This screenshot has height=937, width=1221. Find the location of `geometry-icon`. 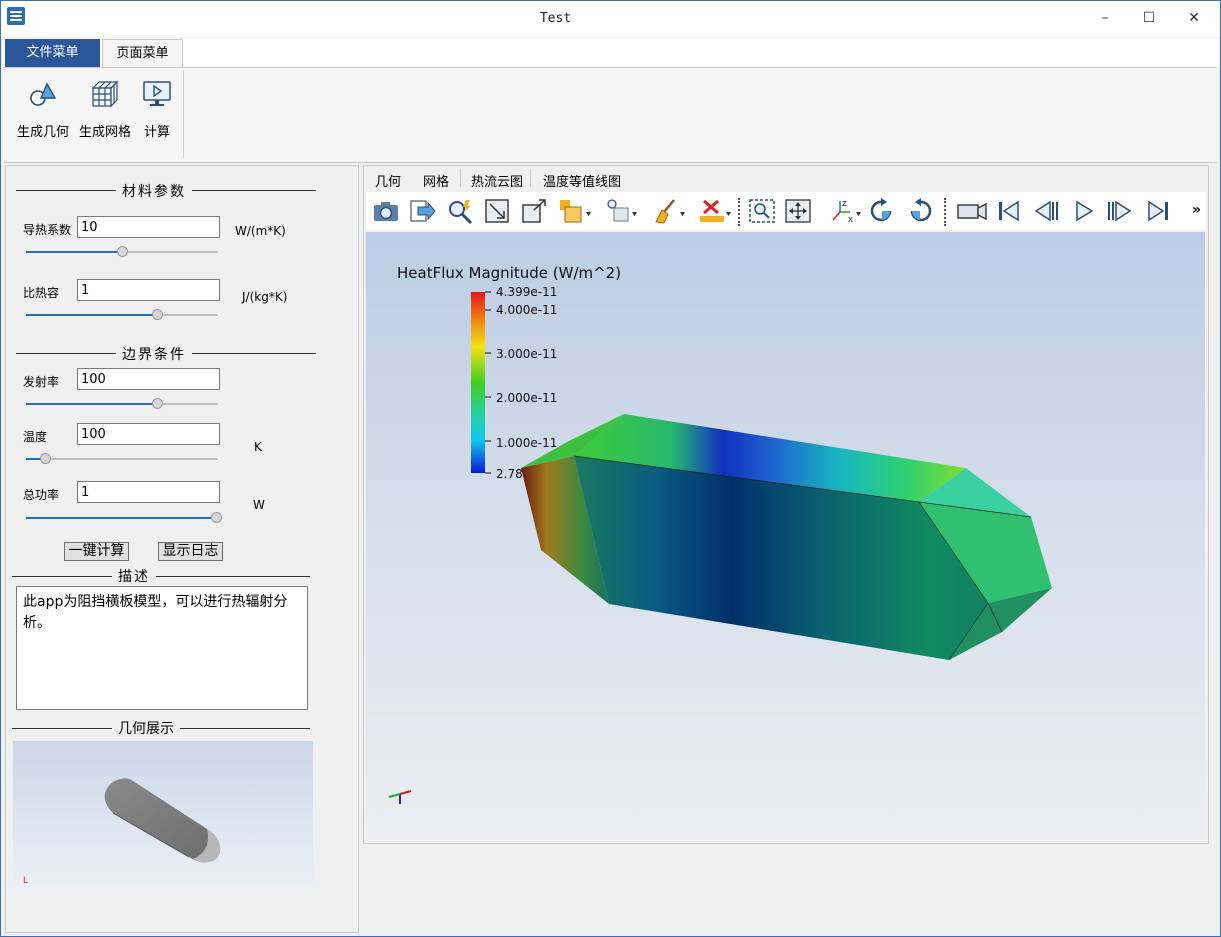

geometry-icon is located at coordinates (43, 94).